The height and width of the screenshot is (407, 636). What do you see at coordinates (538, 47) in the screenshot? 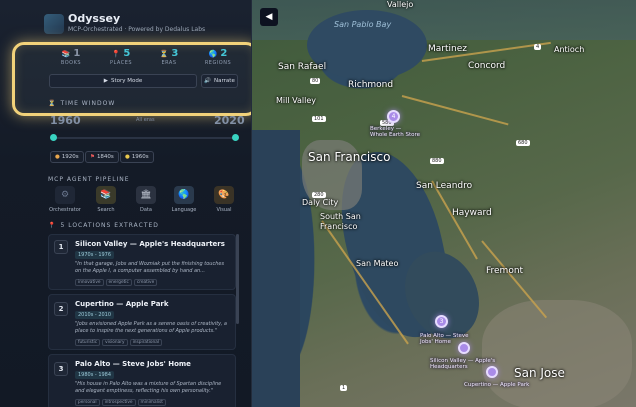
I see `highway-badge: 4` at bounding box center [538, 47].